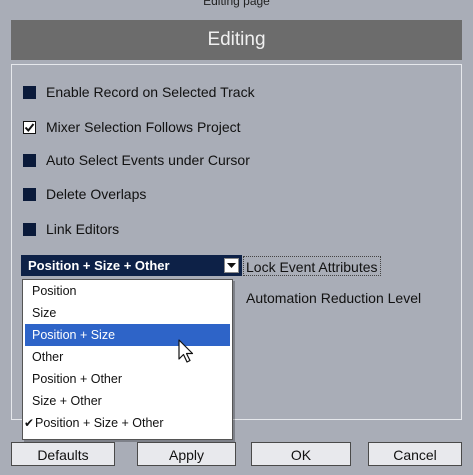 The height and width of the screenshot is (475, 473). I want to click on option-label: Link Editors, so click(83, 229).